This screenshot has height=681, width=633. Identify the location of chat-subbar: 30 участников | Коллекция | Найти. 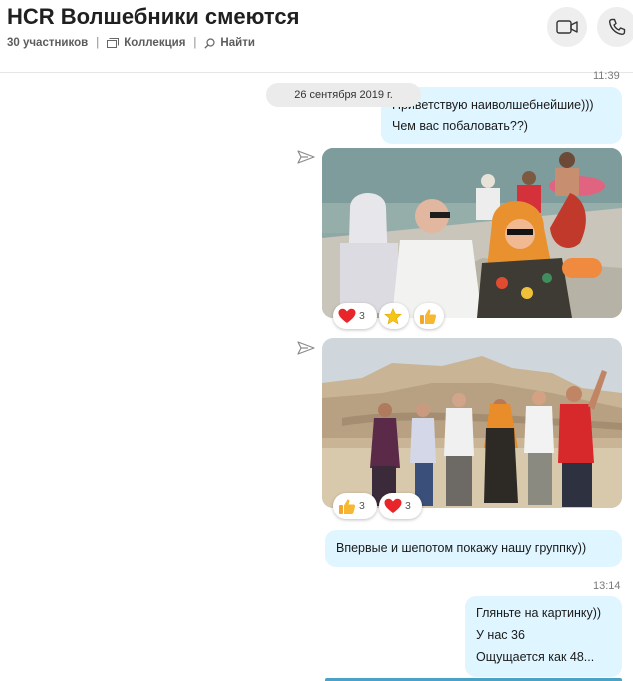
(131, 43).